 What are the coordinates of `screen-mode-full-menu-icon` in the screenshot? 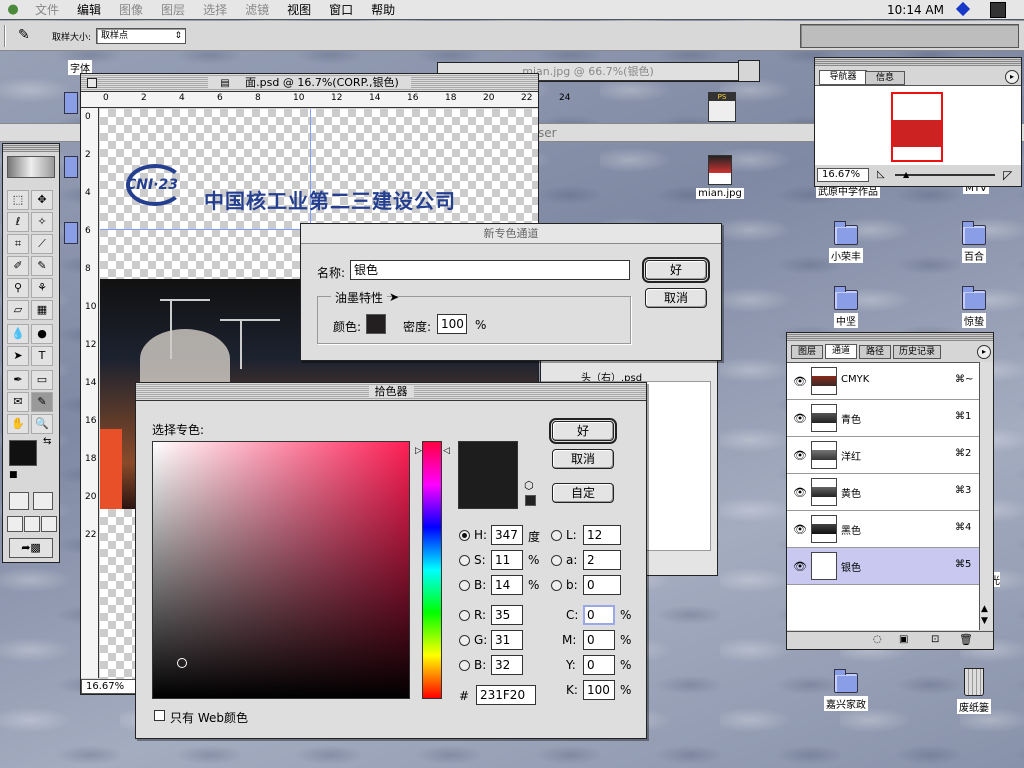 It's located at (32, 524).